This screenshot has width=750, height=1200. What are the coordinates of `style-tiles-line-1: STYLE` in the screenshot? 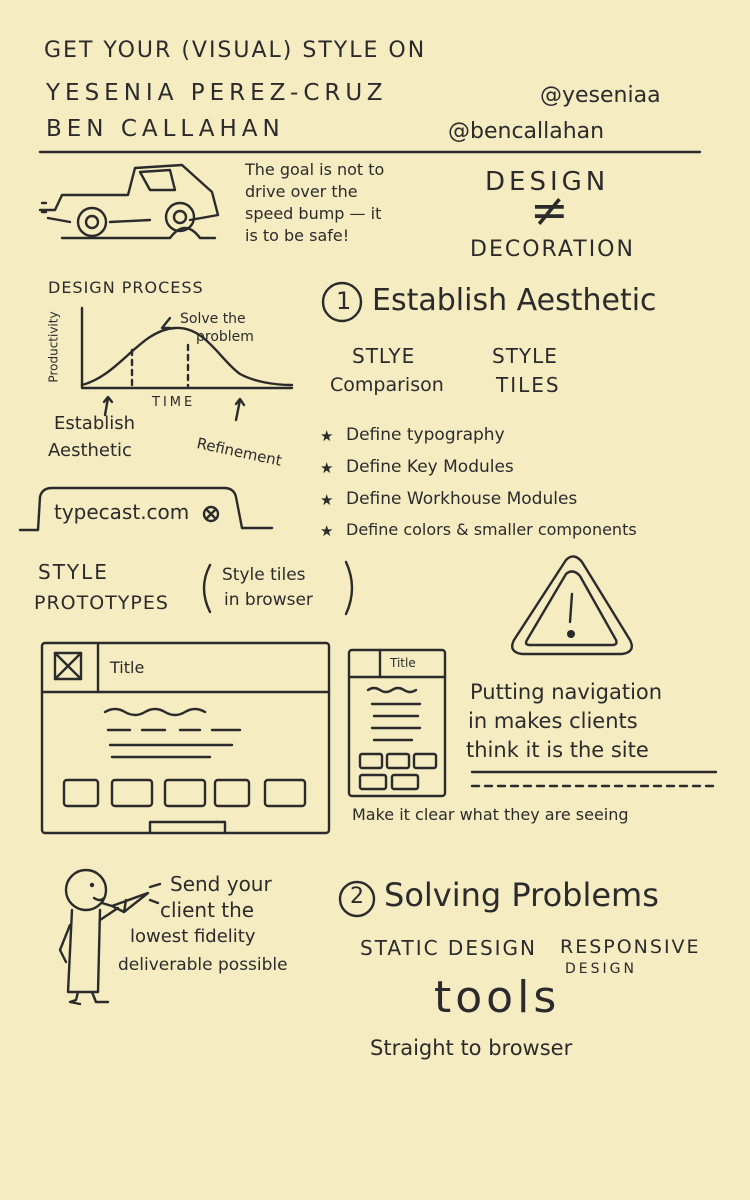 It's located at (525, 356).